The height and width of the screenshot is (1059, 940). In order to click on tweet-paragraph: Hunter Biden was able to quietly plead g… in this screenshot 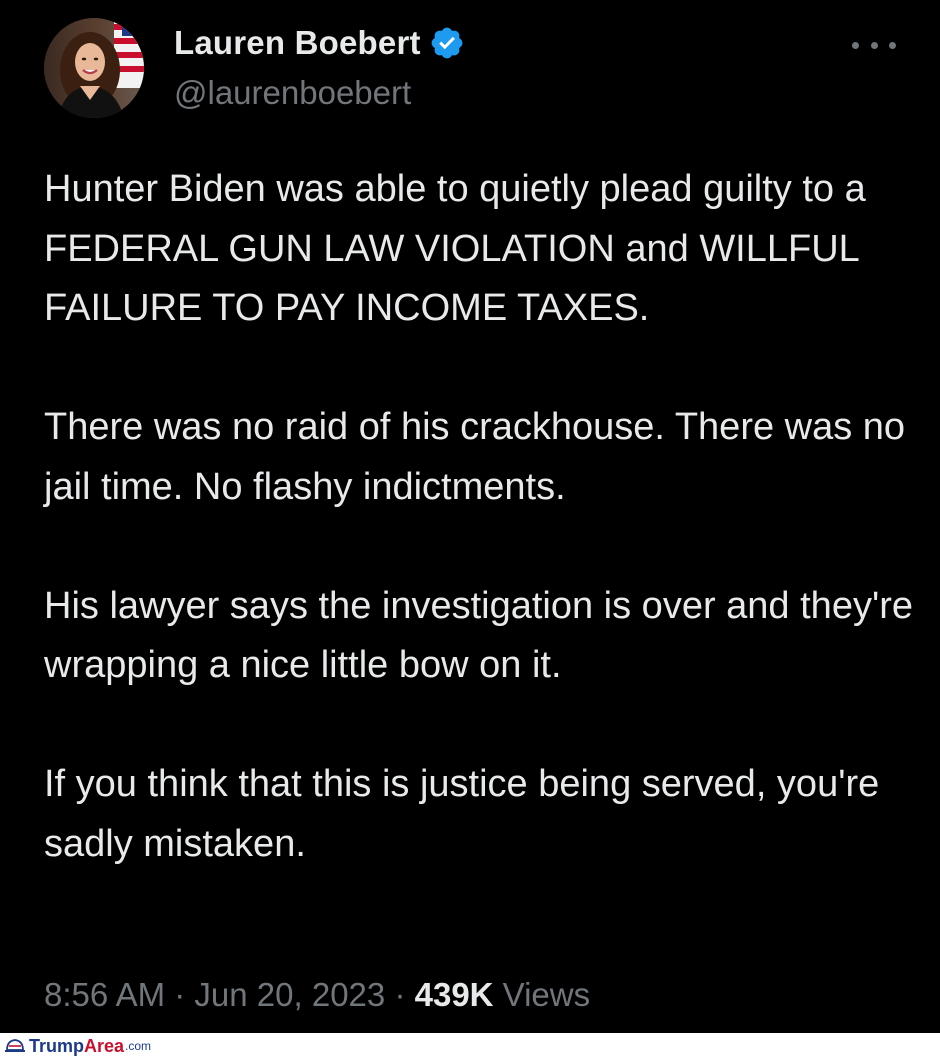, I will do `click(455, 248)`.